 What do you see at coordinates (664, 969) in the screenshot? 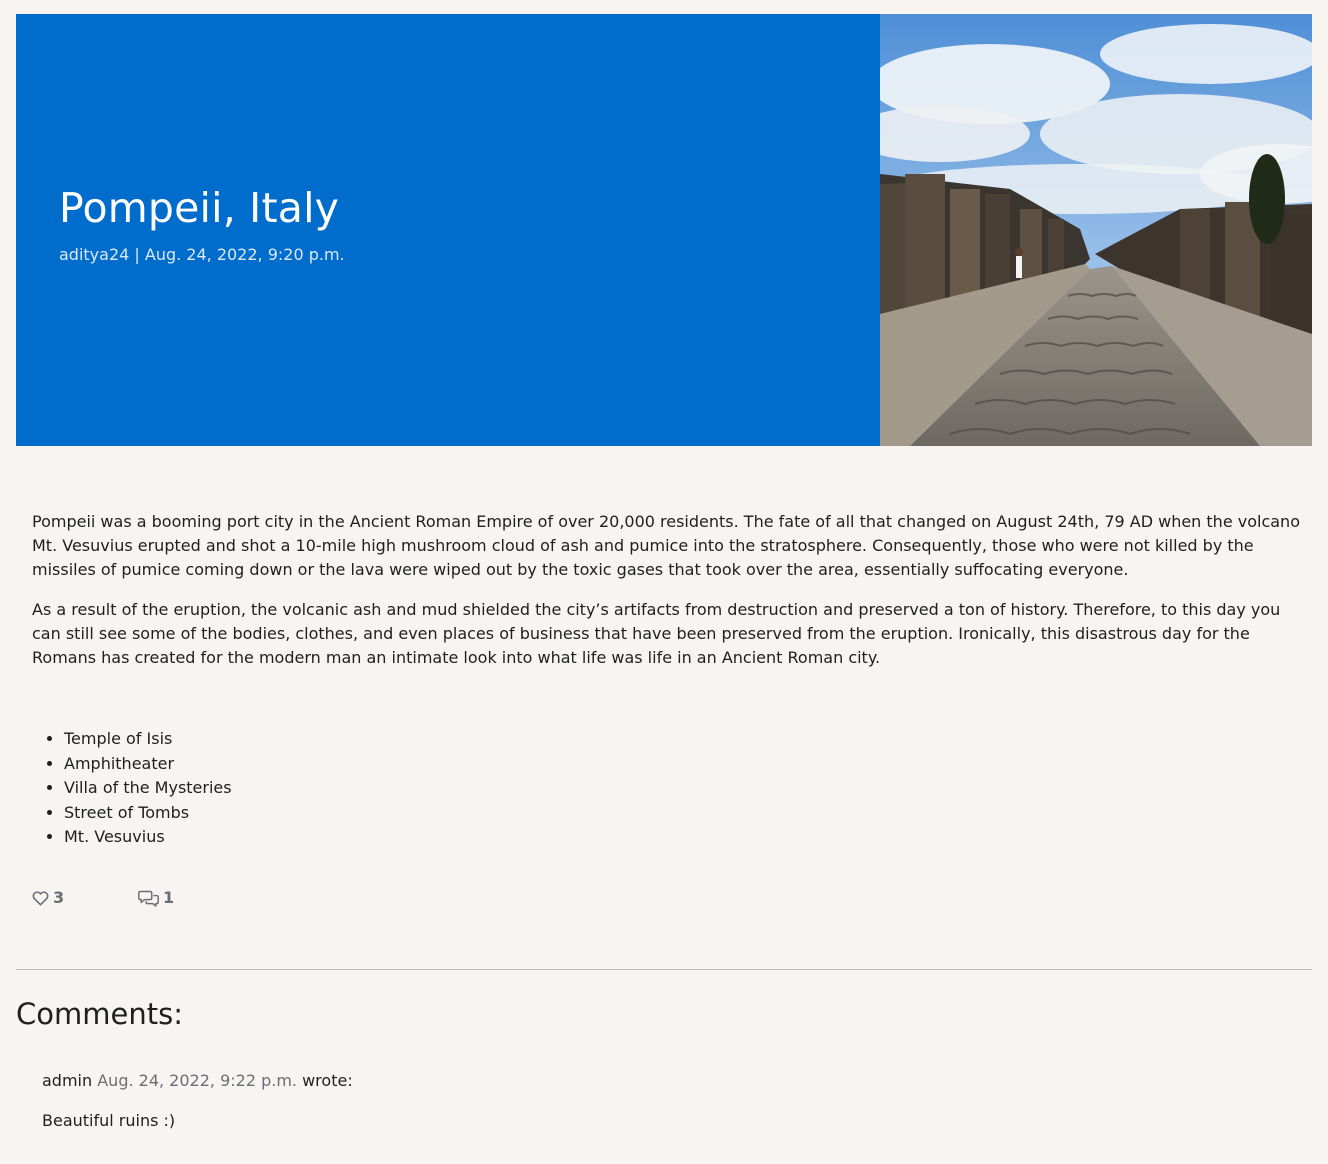
I see `section-divider` at bounding box center [664, 969].